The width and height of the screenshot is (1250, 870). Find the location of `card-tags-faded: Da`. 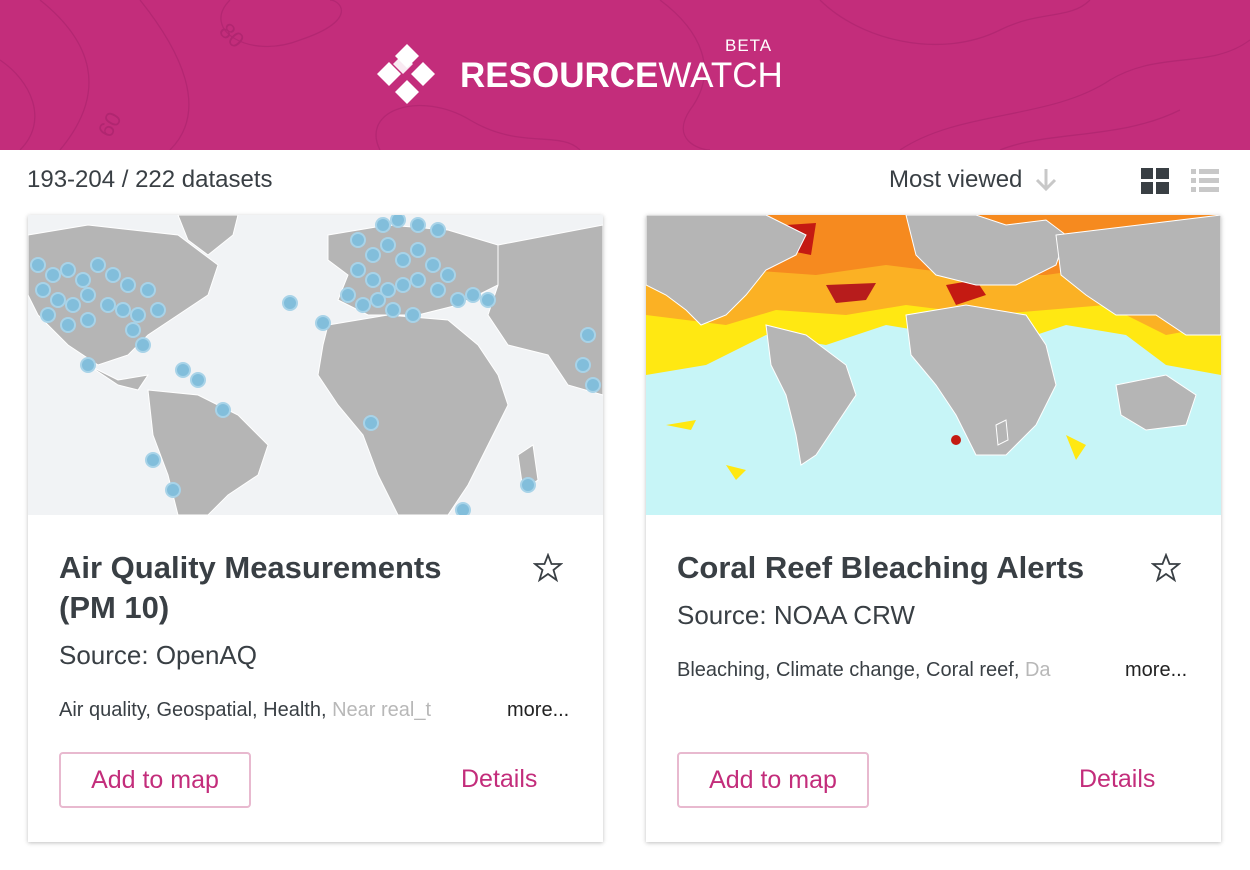

card-tags-faded: Da is located at coordinates (1037, 670).